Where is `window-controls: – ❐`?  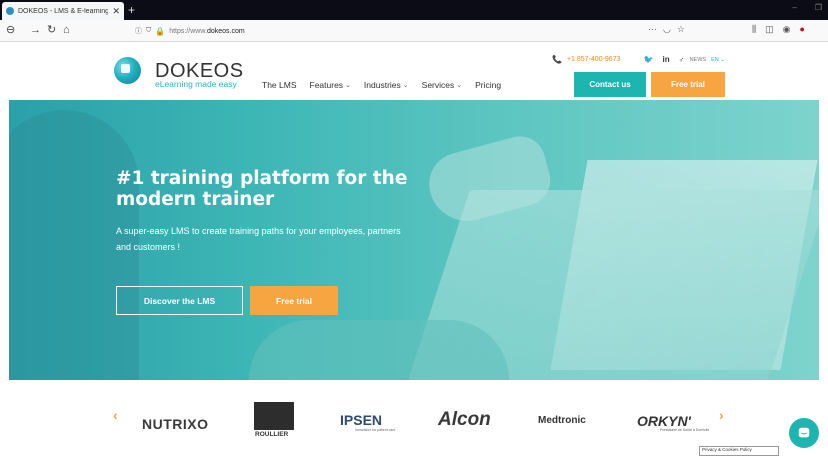 window-controls: – ❐ is located at coordinates (807, 7).